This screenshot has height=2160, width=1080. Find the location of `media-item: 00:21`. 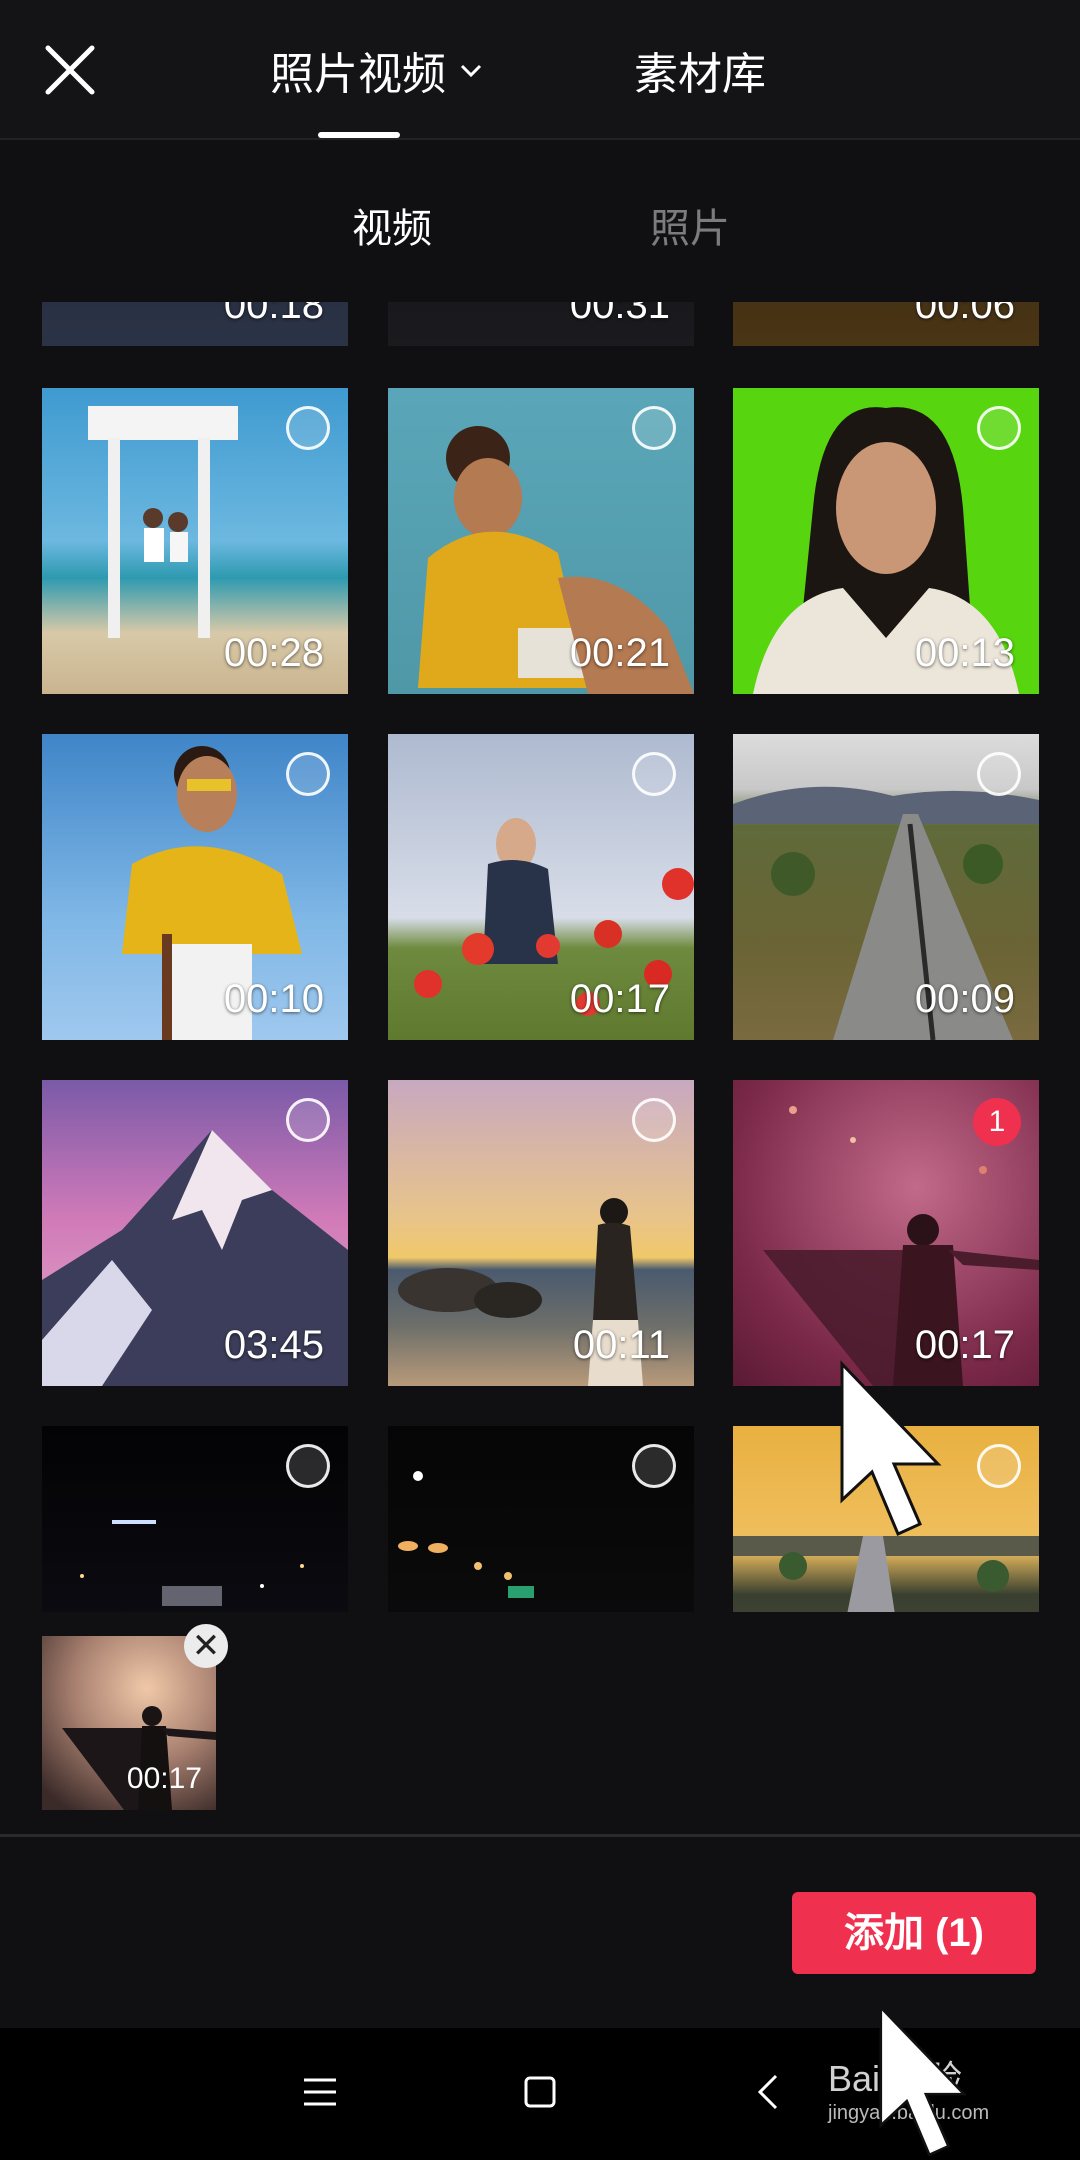

media-item: 00:21 is located at coordinates (541, 541).